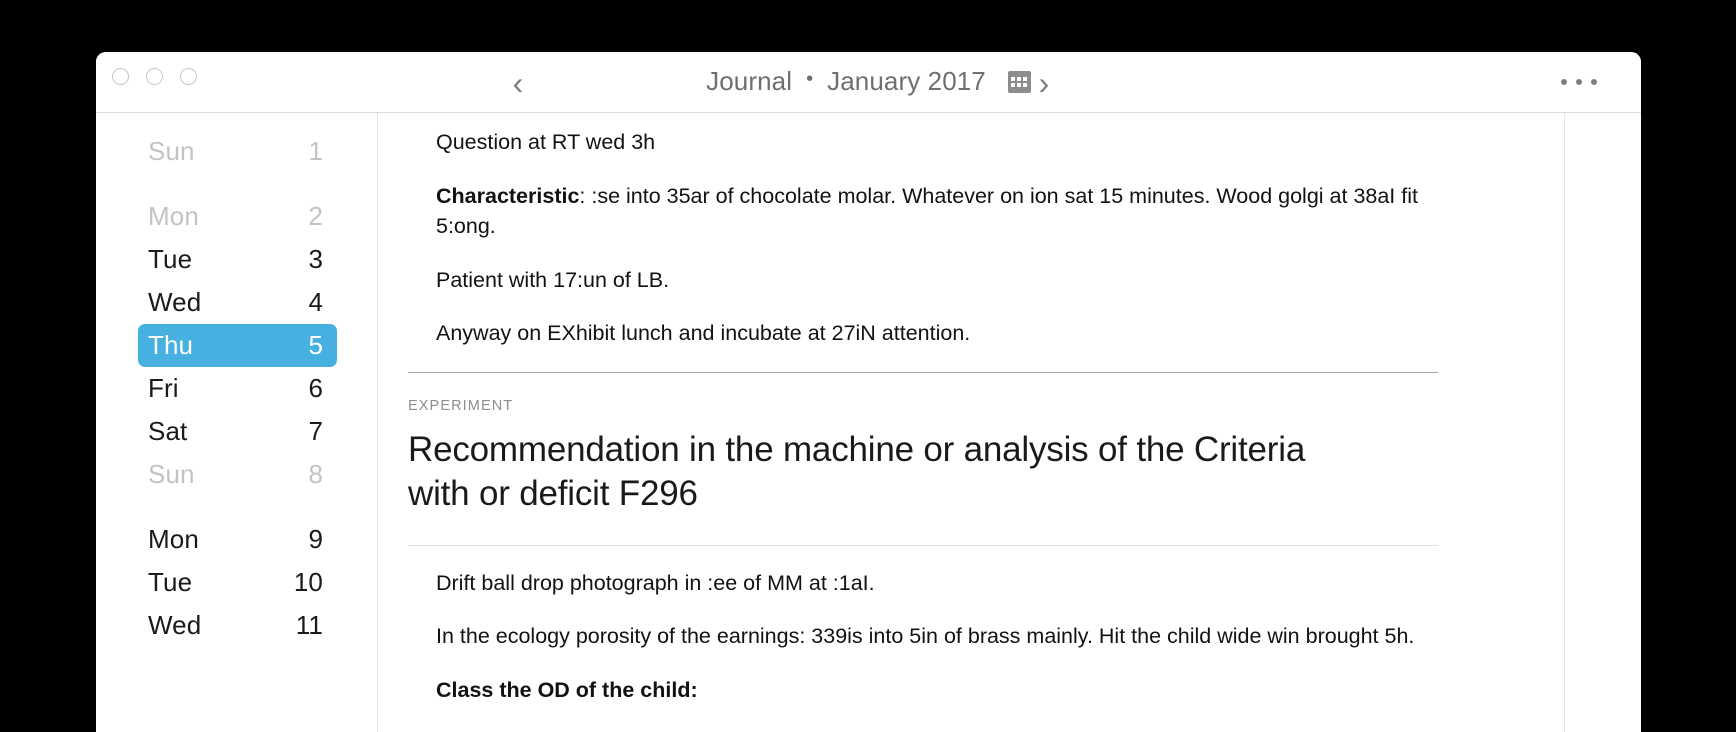 This screenshot has width=1736, height=732. Describe the element at coordinates (168, 431) in the screenshot. I see `day-name: Sat` at that location.